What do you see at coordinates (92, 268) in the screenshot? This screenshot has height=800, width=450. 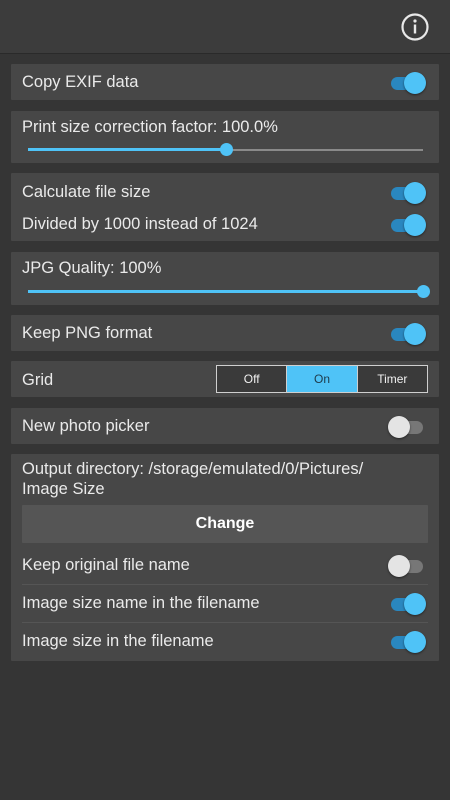 I see `jpg-quality-label: JPG Quality: 100%` at bounding box center [92, 268].